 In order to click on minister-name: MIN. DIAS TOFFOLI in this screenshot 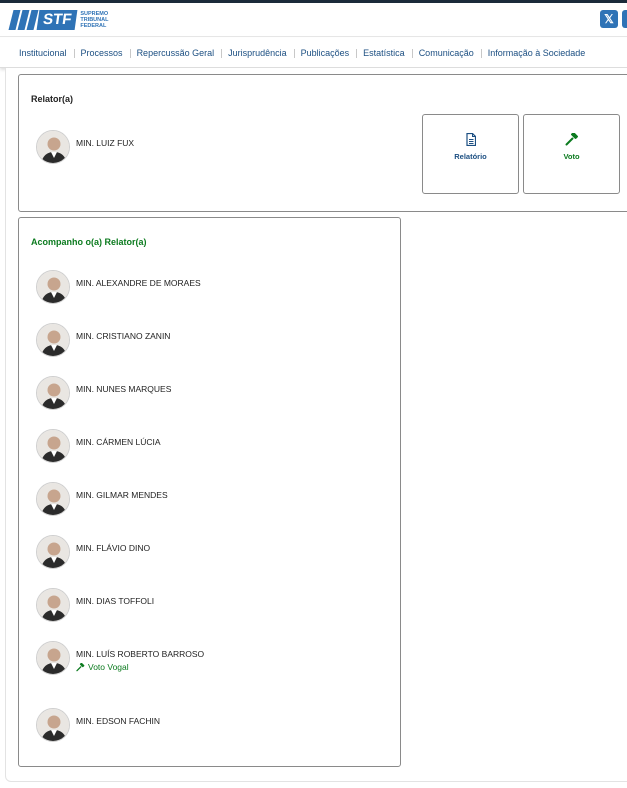, I will do `click(115, 601)`.